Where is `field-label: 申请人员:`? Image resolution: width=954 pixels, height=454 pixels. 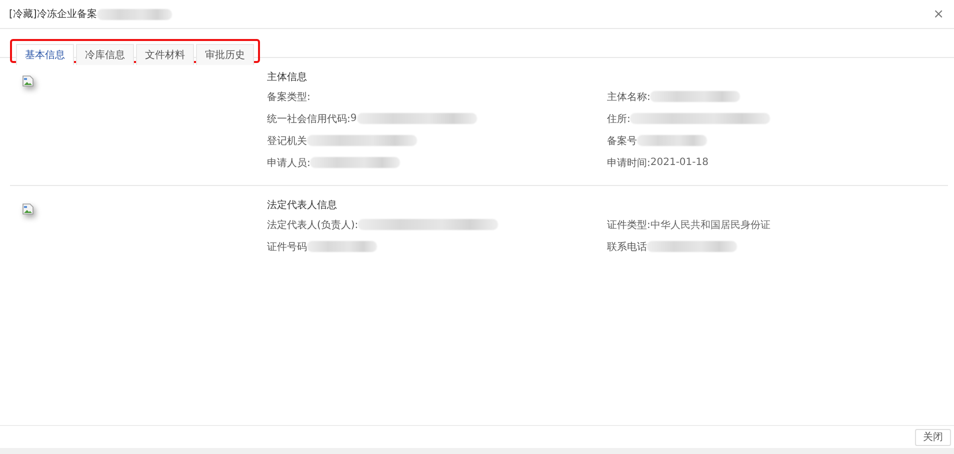 field-label: 申请人员: is located at coordinates (288, 163).